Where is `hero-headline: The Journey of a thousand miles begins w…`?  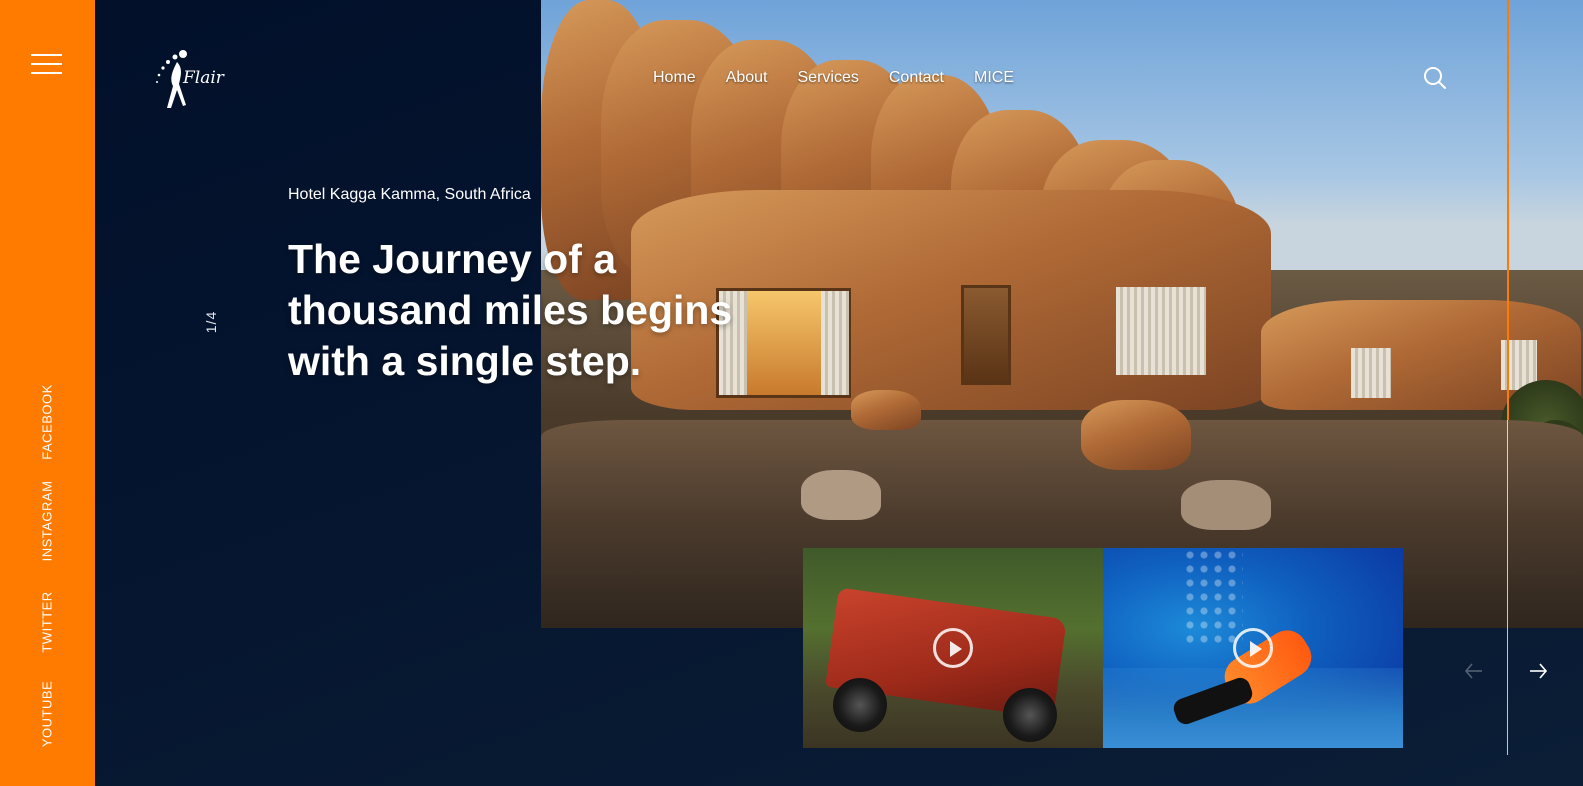
hero-headline: The Journey of a thousand miles begins w… is located at coordinates (510, 310).